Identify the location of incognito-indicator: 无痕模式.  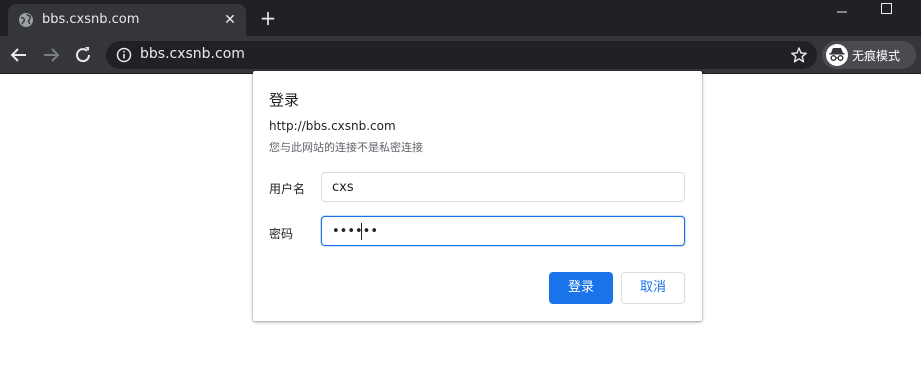
(869, 55).